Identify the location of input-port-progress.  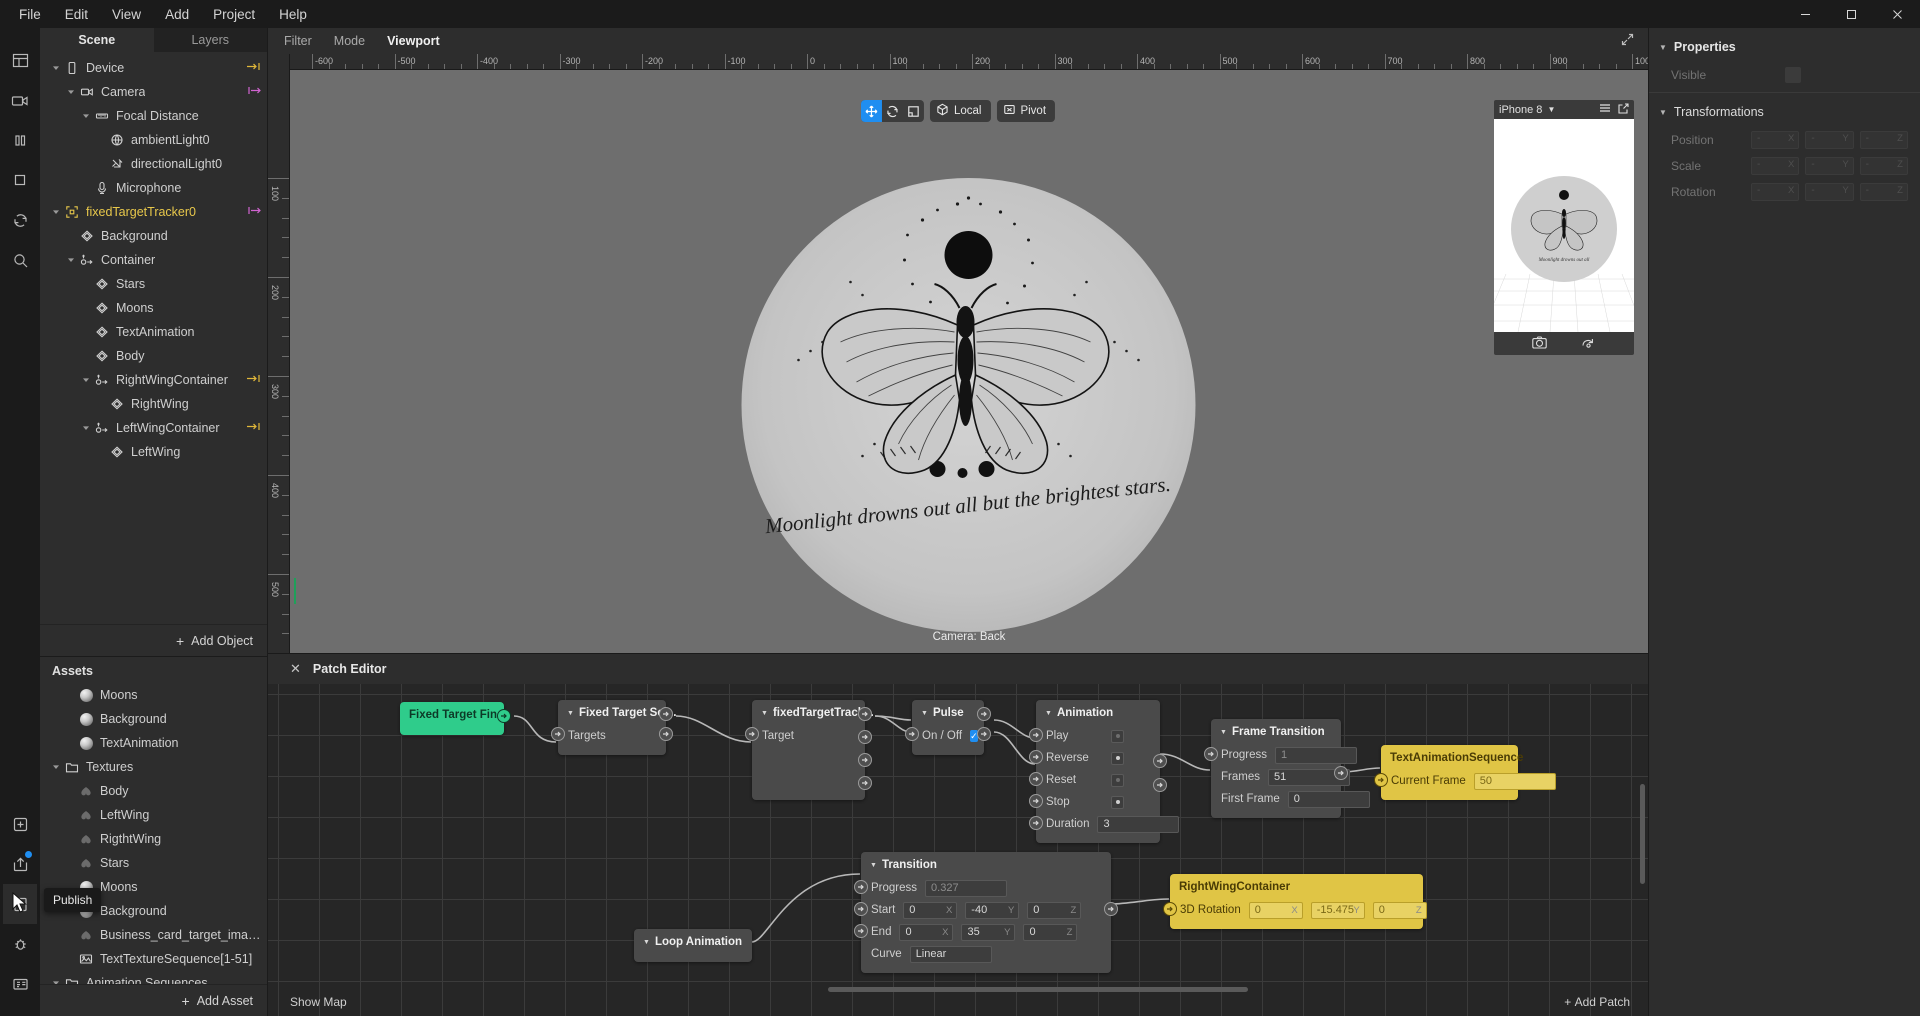
(861, 887).